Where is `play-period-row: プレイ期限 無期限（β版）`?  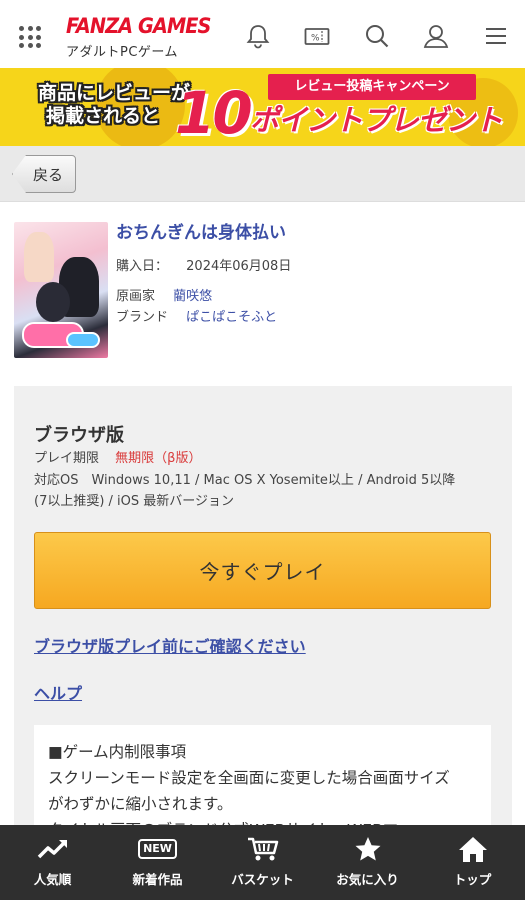 play-period-row: プレイ期限 無期限（β版） is located at coordinates (117, 456).